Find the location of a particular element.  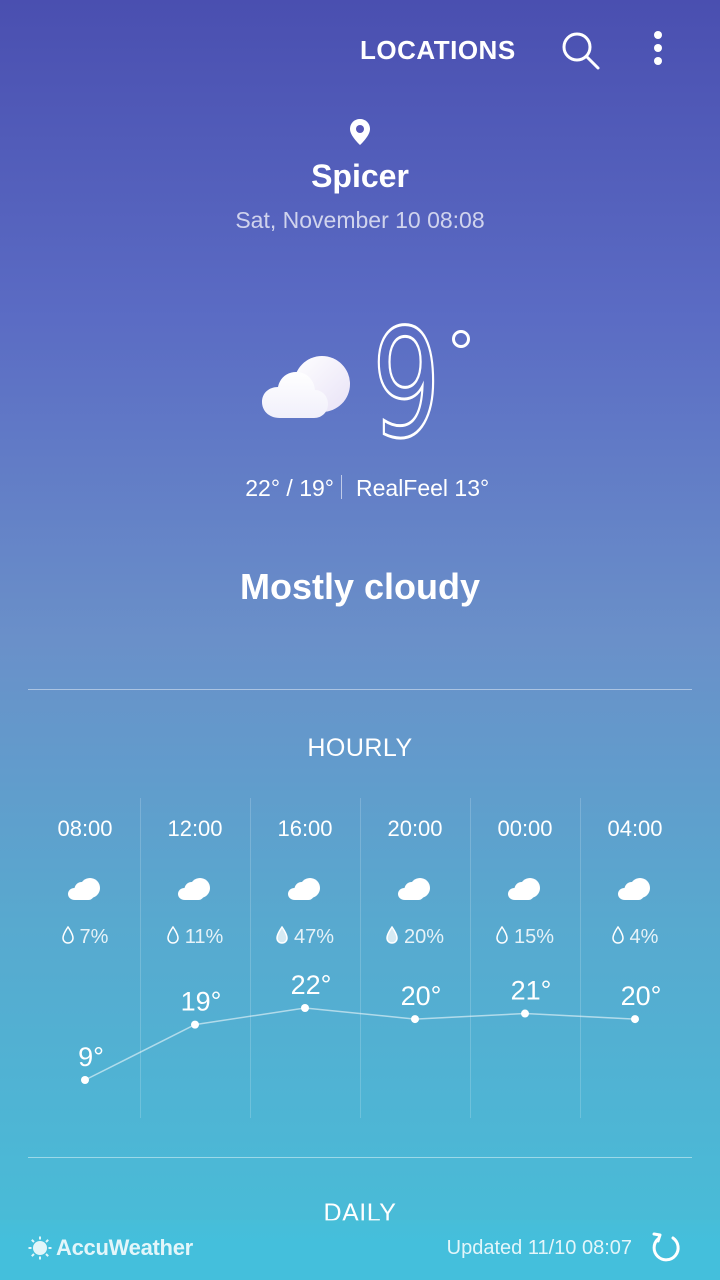

current-temperature-value: 9 is located at coordinates (406, 385).